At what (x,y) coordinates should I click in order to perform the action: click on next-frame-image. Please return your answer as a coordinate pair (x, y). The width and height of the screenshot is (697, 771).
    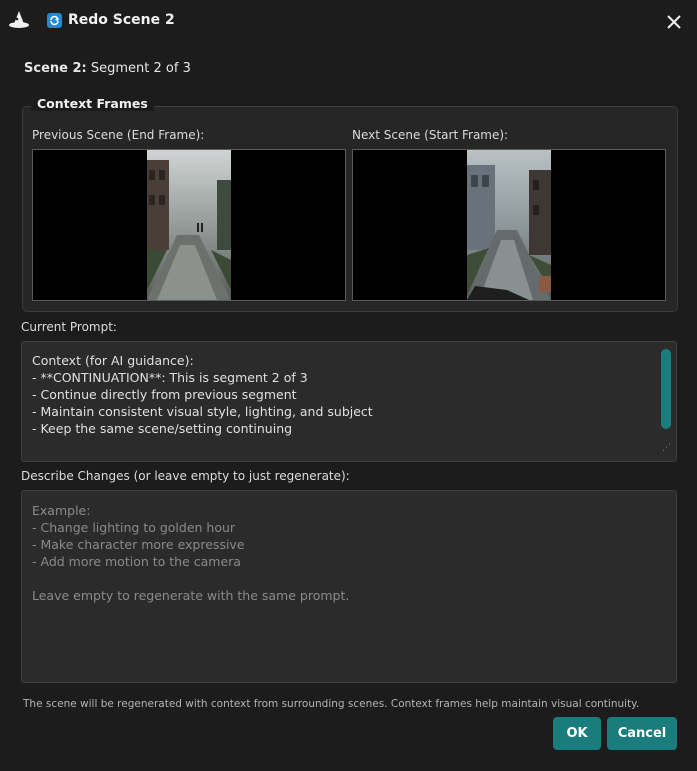
    Looking at the image, I should click on (509, 225).